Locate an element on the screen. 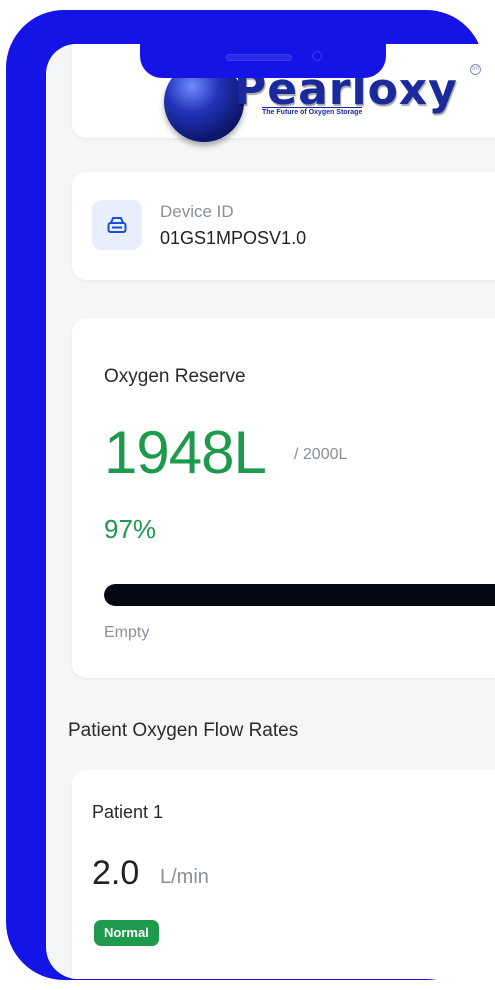  oxygen-reserve-percent: 97% is located at coordinates (130, 529).